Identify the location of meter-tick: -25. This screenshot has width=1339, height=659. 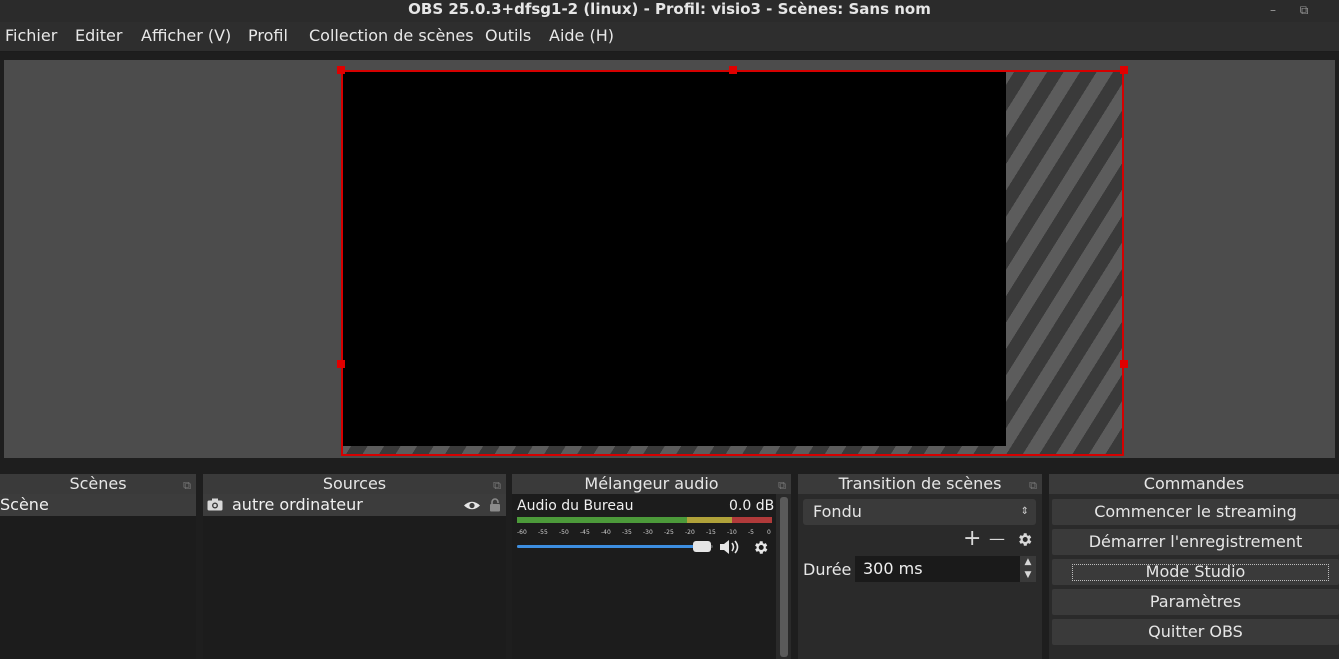
(669, 532).